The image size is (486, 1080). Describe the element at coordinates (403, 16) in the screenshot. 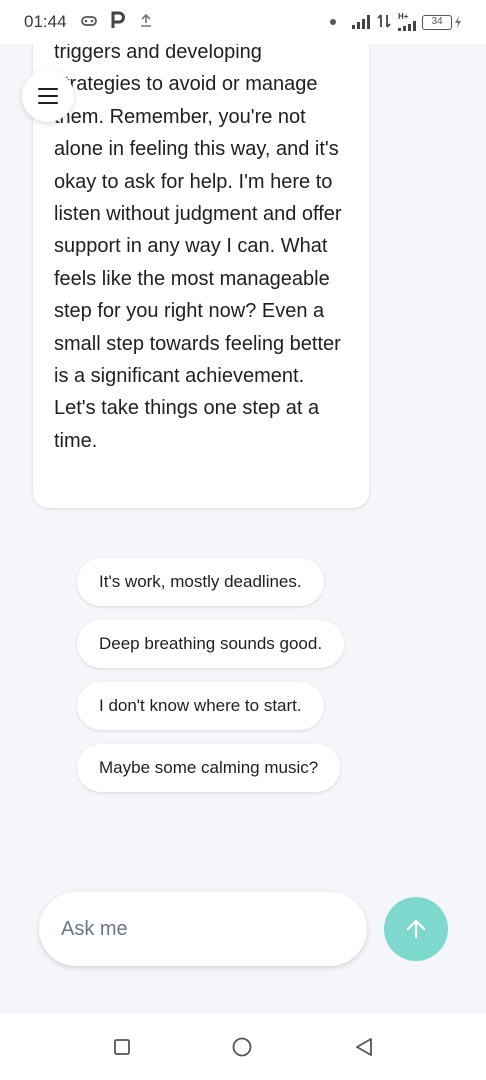

I see `network-type-text: H+` at that location.